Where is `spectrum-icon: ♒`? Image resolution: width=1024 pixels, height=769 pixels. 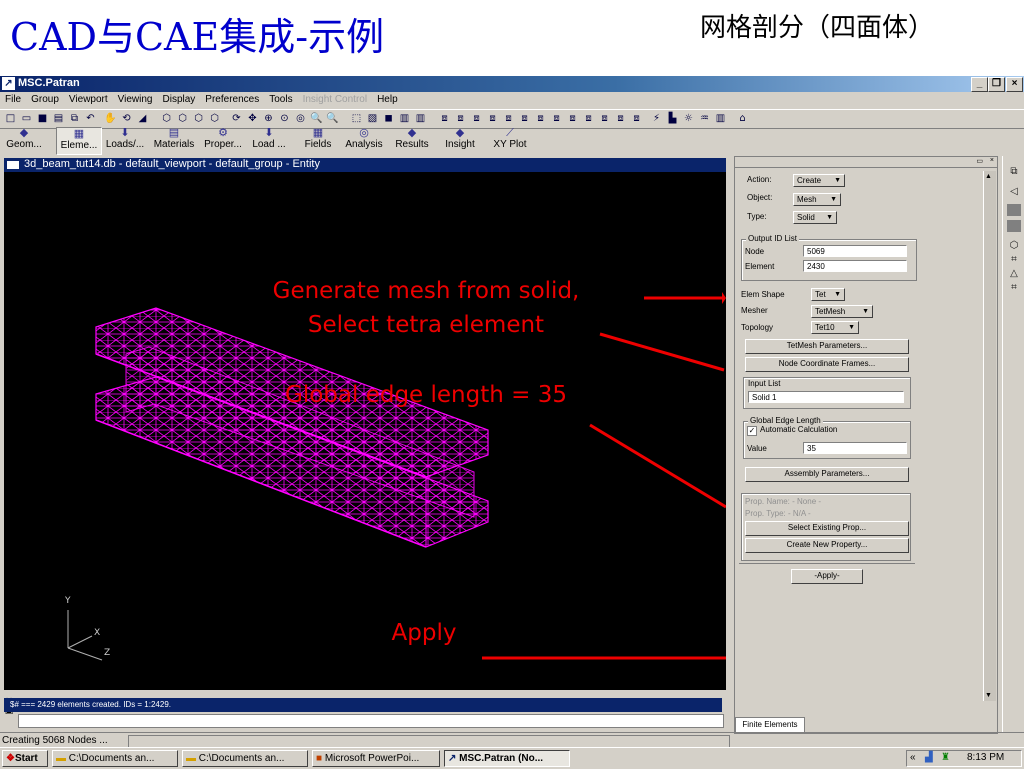 spectrum-icon: ♒ is located at coordinates (704, 118).